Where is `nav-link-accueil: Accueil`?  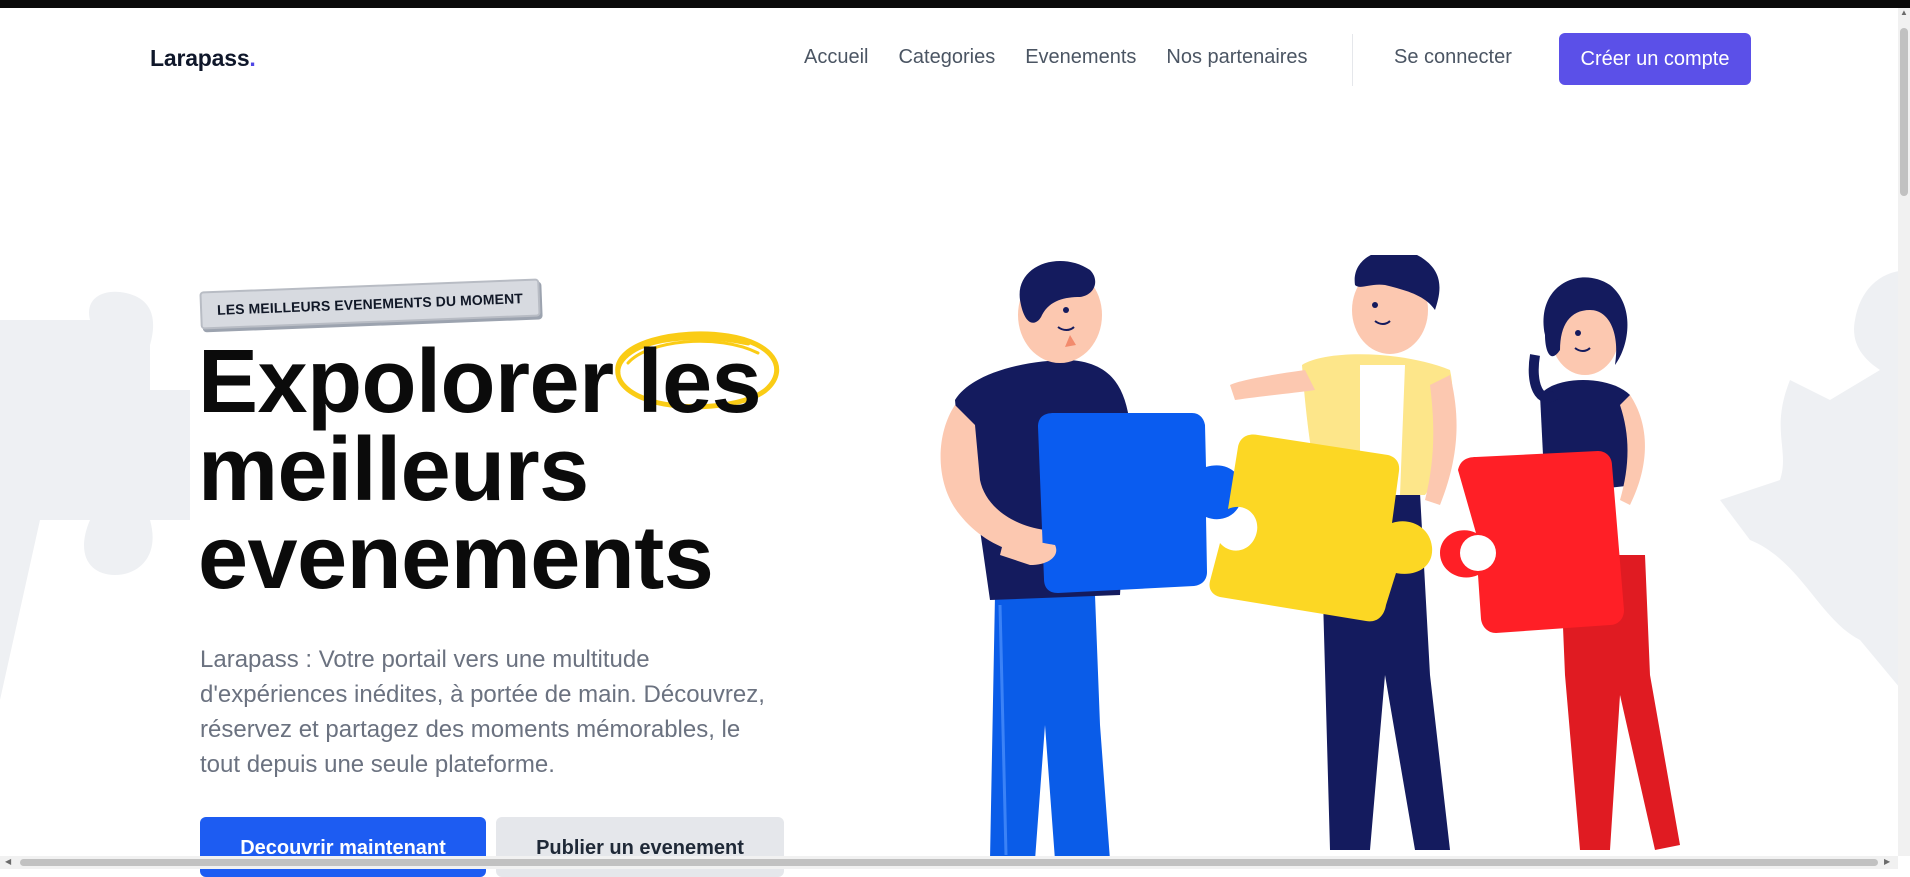
nav-link-accueil: Accueil is located at coordinates (836, 57).